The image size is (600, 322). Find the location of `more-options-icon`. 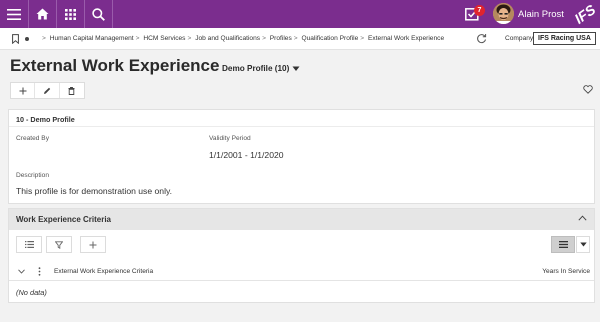

more-options-icon is located at coordinates (39, 271).